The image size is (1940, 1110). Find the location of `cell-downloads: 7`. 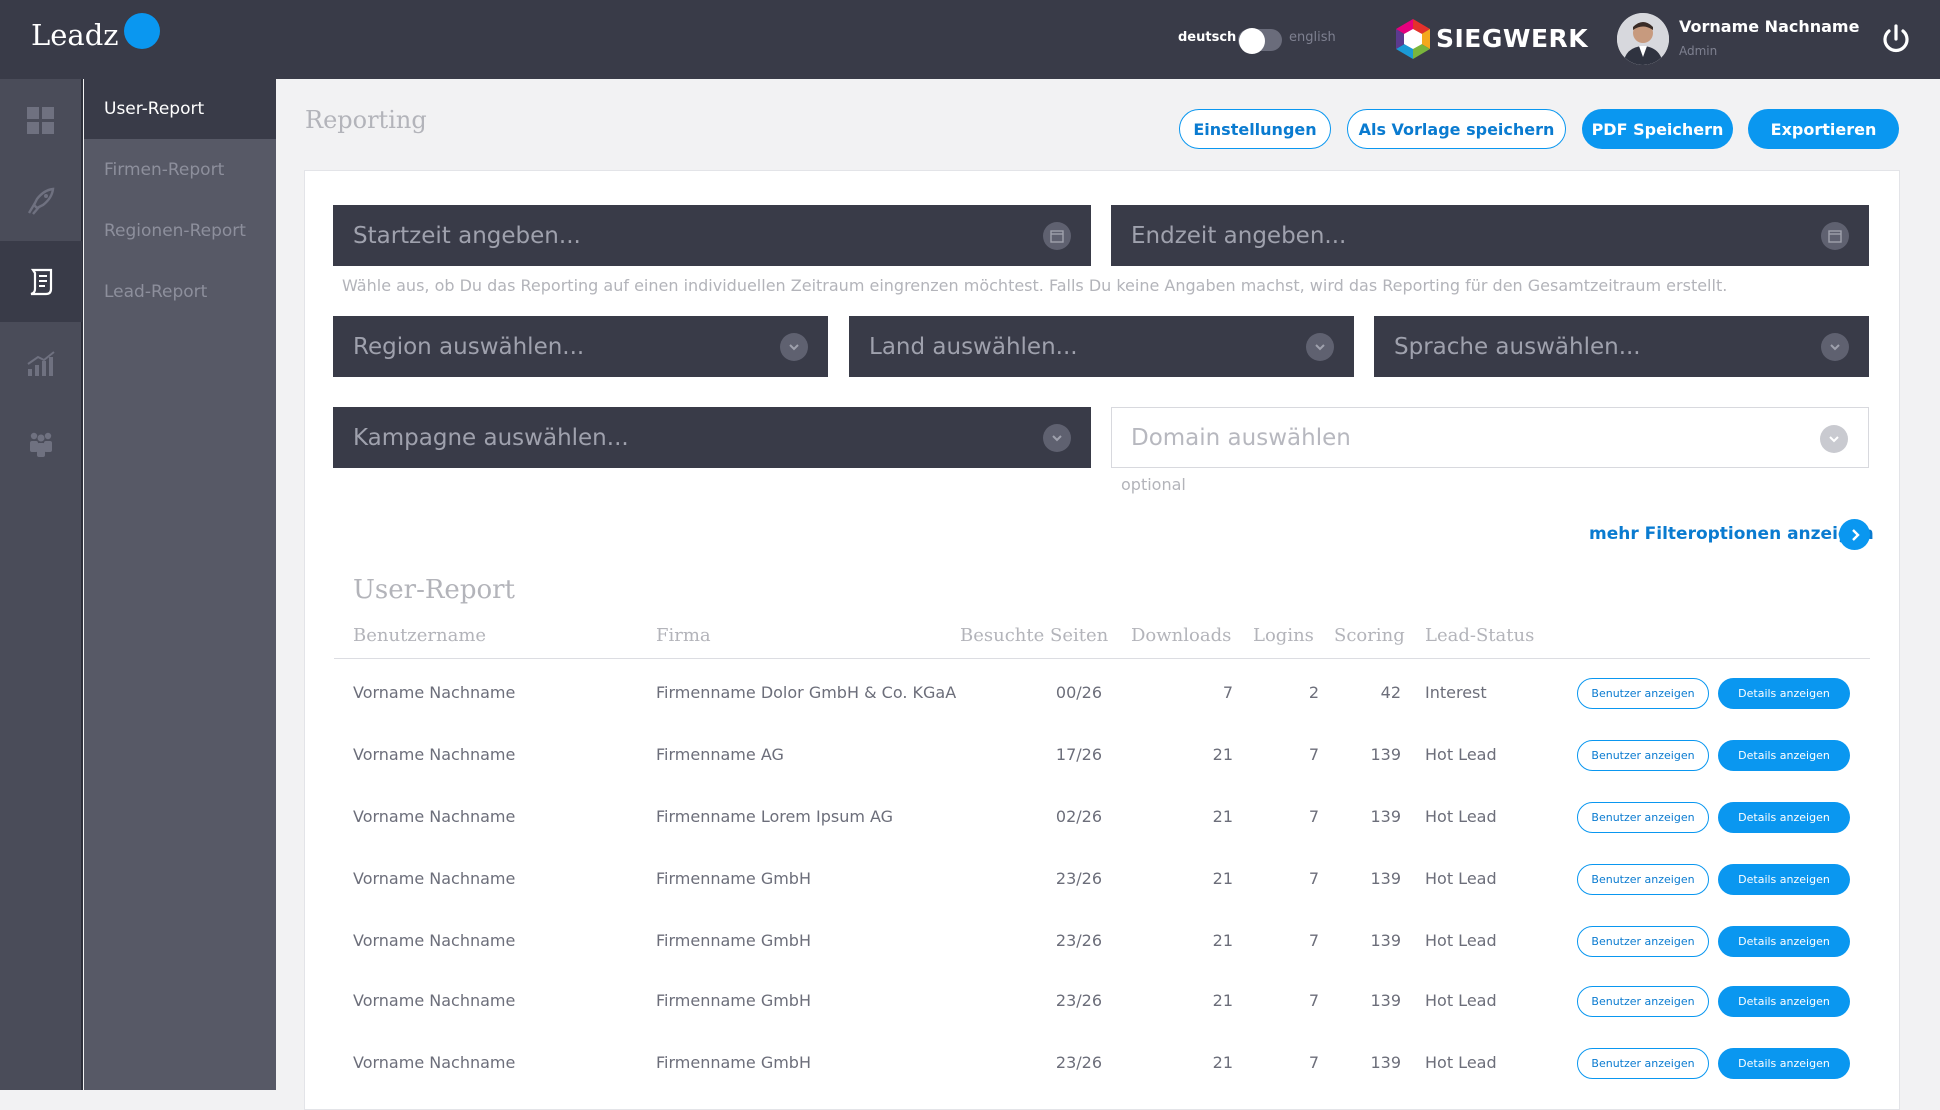

cell-downloads: 7 is located at coordinates (1227, 692).